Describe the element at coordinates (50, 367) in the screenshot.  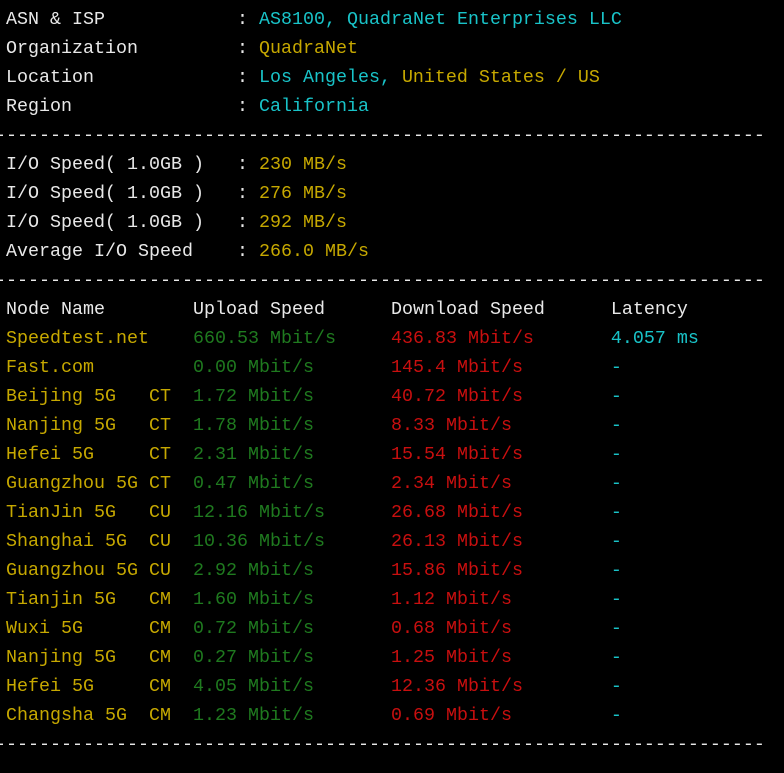
I see `node-name: Fast.com` at that location.